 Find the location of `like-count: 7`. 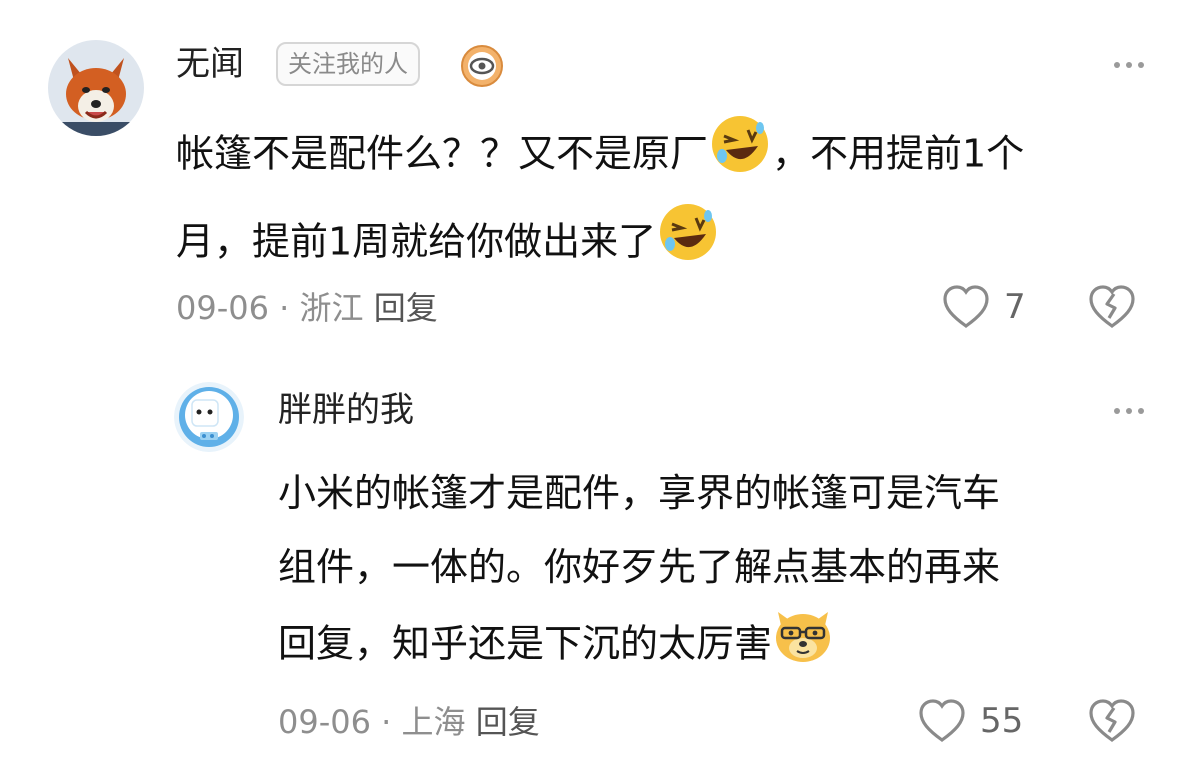

like-count: 7 is located at coordinates (1015, 307).